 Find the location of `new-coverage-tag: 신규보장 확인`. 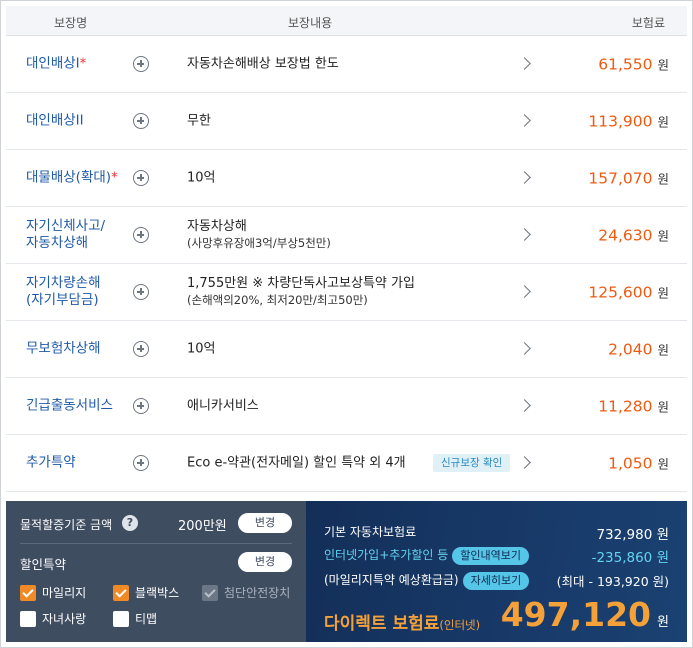

new-coverage-tag: 신규보장 확인 is located at coordinates (472, 463).